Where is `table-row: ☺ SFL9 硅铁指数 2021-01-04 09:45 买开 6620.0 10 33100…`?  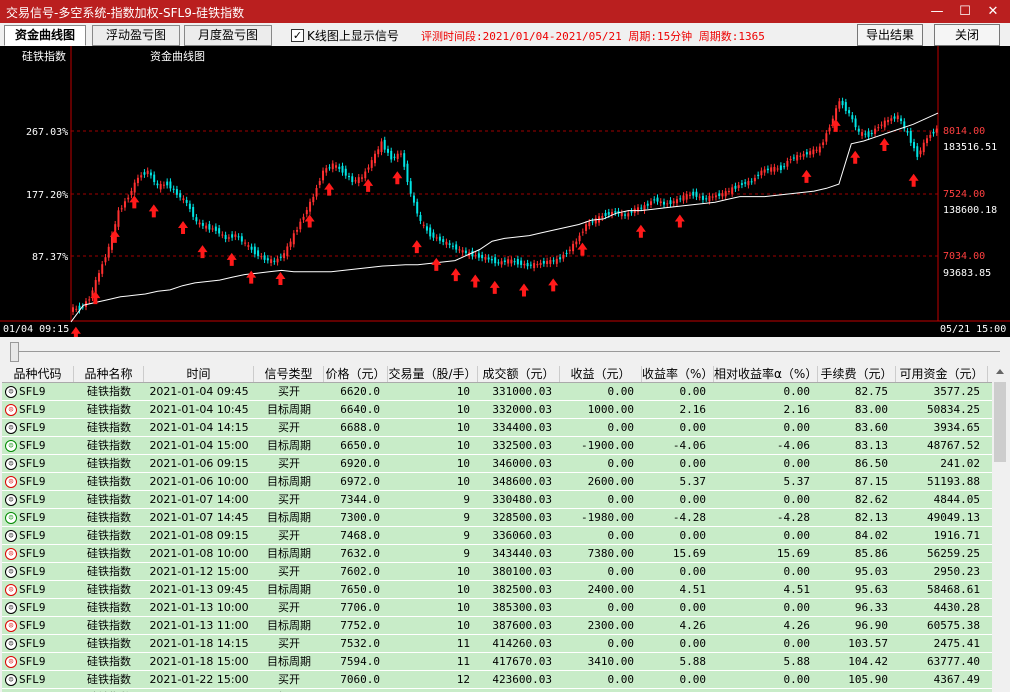
table-row: ☺ SFL9 硅铁指数 2021-01-04 09:45 买开 6620.0 10 33100… is located at coordinates (497, 392).